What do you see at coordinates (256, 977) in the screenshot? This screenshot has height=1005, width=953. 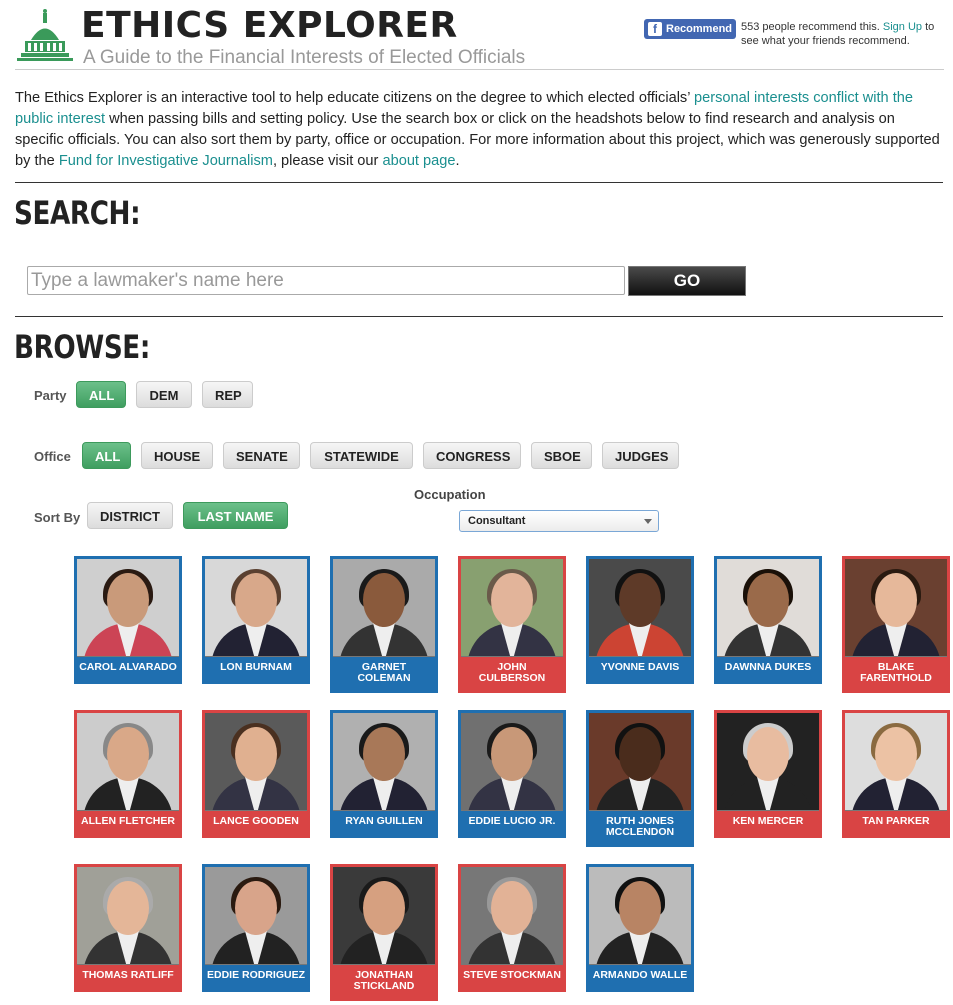 I see `official-name: EDDIE RODRIGUEZ` at bounding box center [256, 977].